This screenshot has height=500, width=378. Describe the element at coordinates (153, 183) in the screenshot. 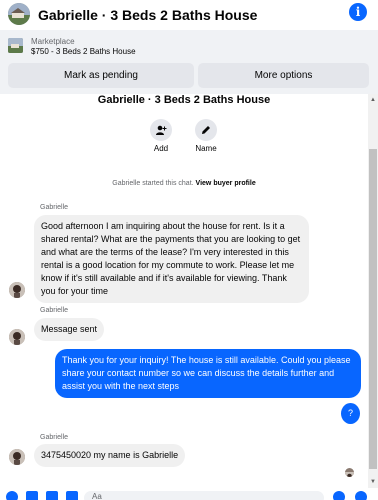

I see `chat-started-text: Gabrielle started this chat.` at that location.